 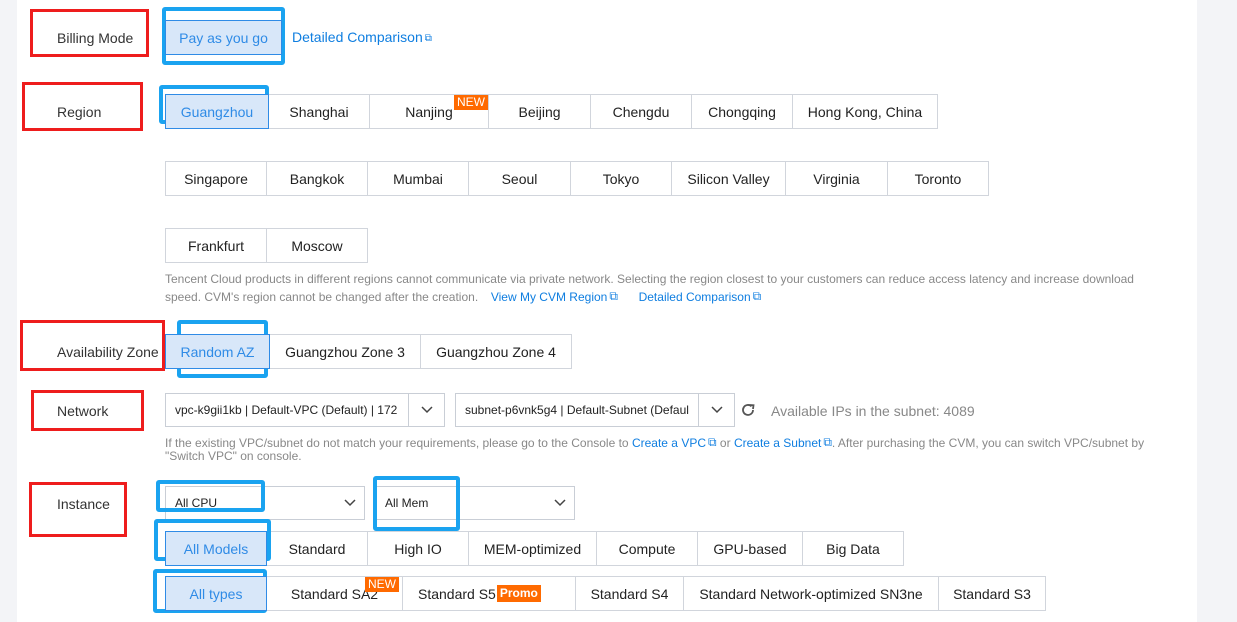 I want to click on region-option: Virginia, so click(x=836, y=178).